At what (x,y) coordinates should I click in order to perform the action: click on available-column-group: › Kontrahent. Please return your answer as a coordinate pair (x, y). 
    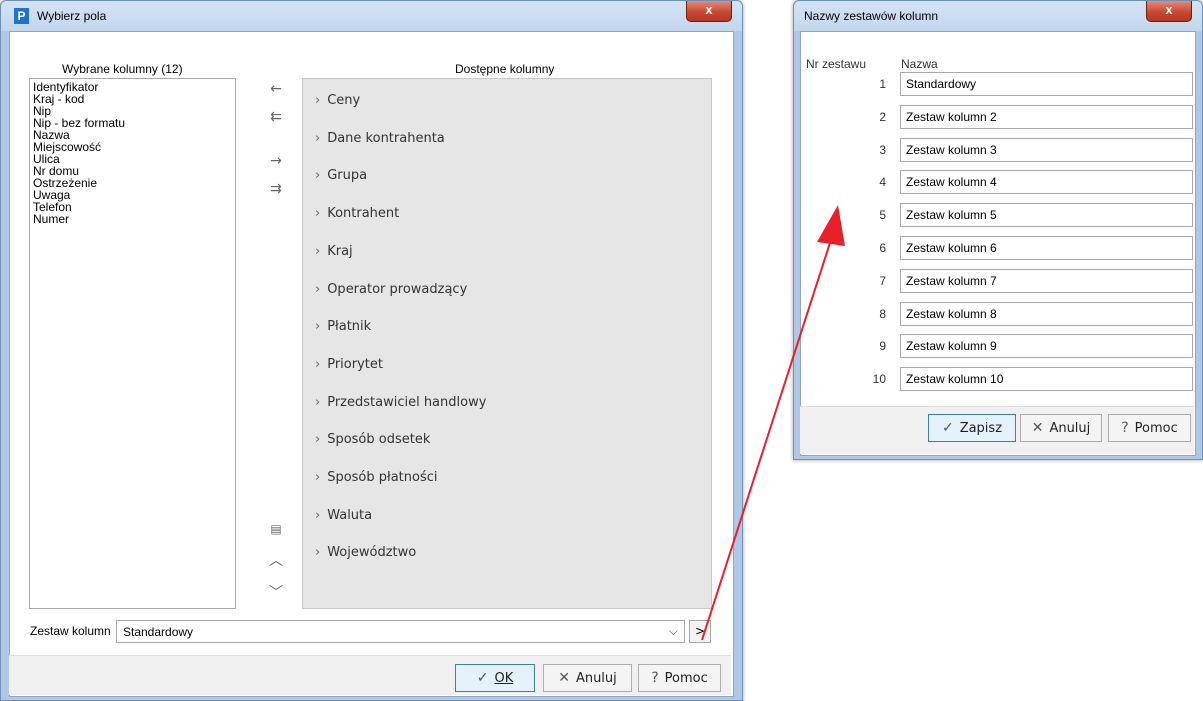
    Looking at the image, I should click on (357, 213).